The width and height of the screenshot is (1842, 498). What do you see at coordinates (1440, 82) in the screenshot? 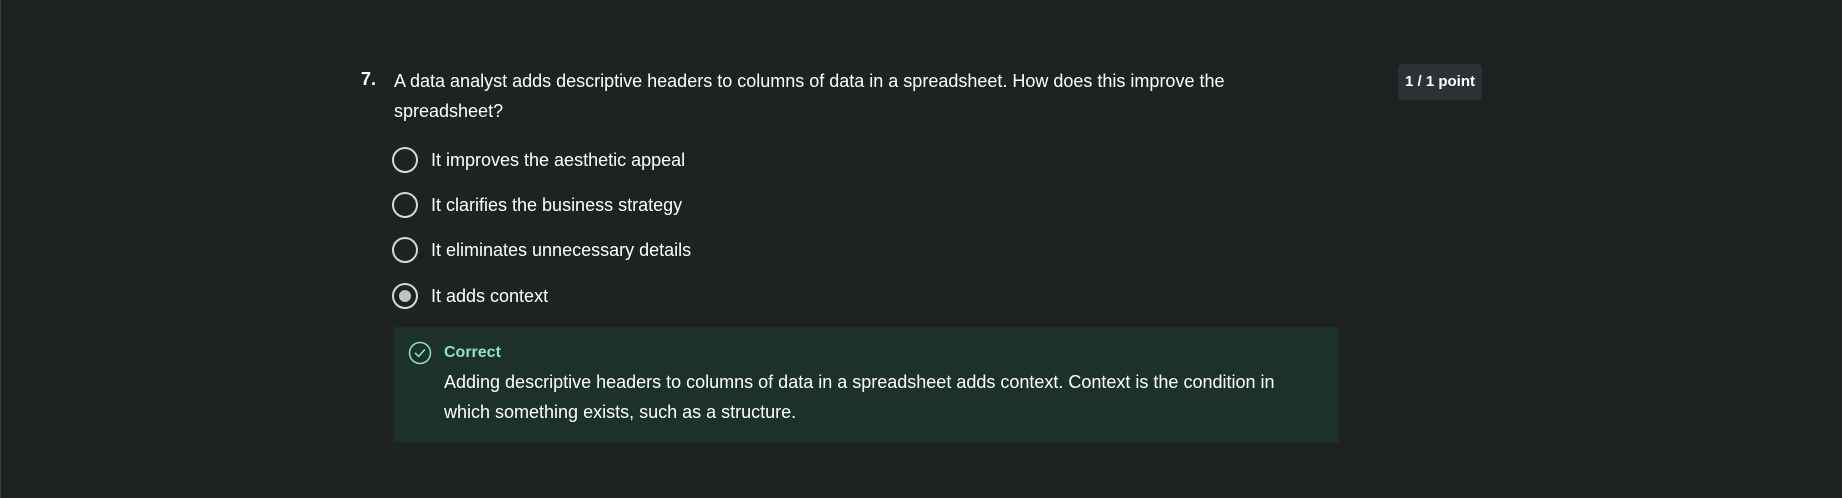
I see `points-badge: 1 / 1 point` at bounding box center [1440, 82].